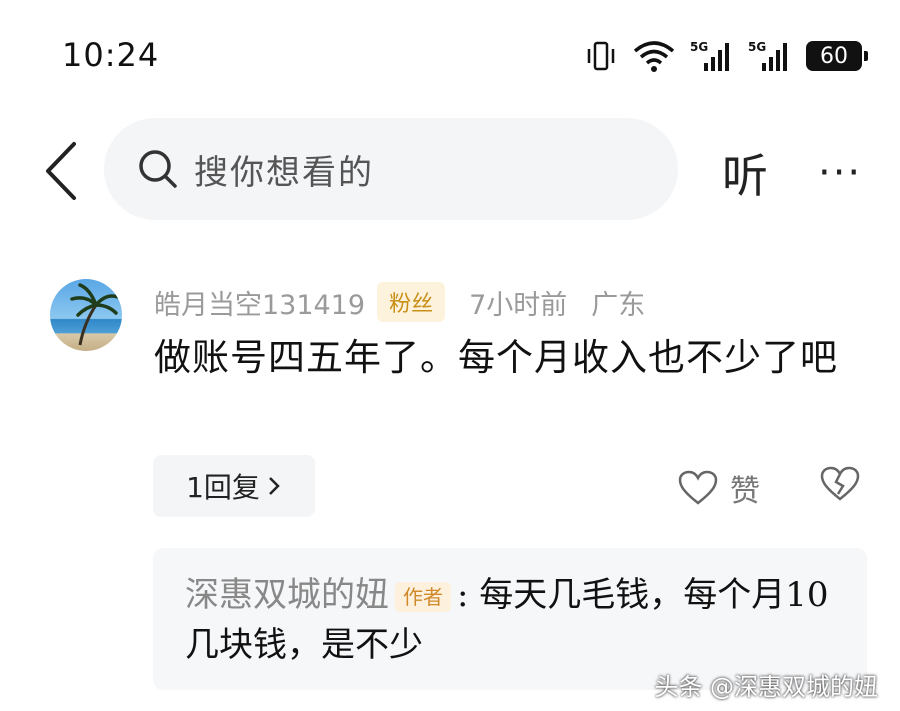 Image resolution: width=900 pixels, height=711 pixels. I want to click on battery-icon: 60, so click(837, 56).